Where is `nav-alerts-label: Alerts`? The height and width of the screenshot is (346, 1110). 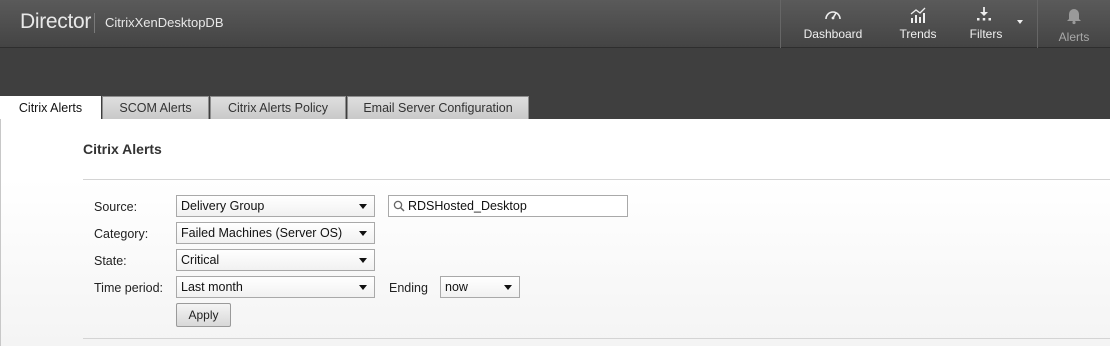 nav-alerts-label: Alerts is located at coordinates (1074, 37).